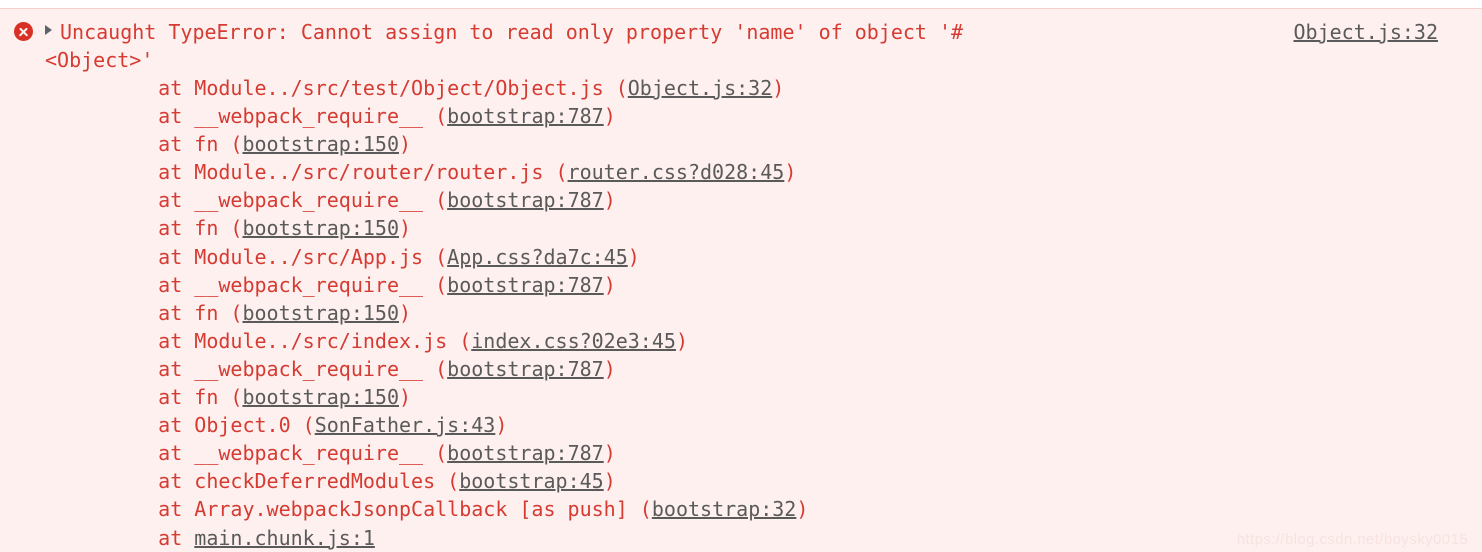  What do you see at coordinates (23, 31) in the screenshot?
I see `error-circle-icon` at bounding box center [23, 31].